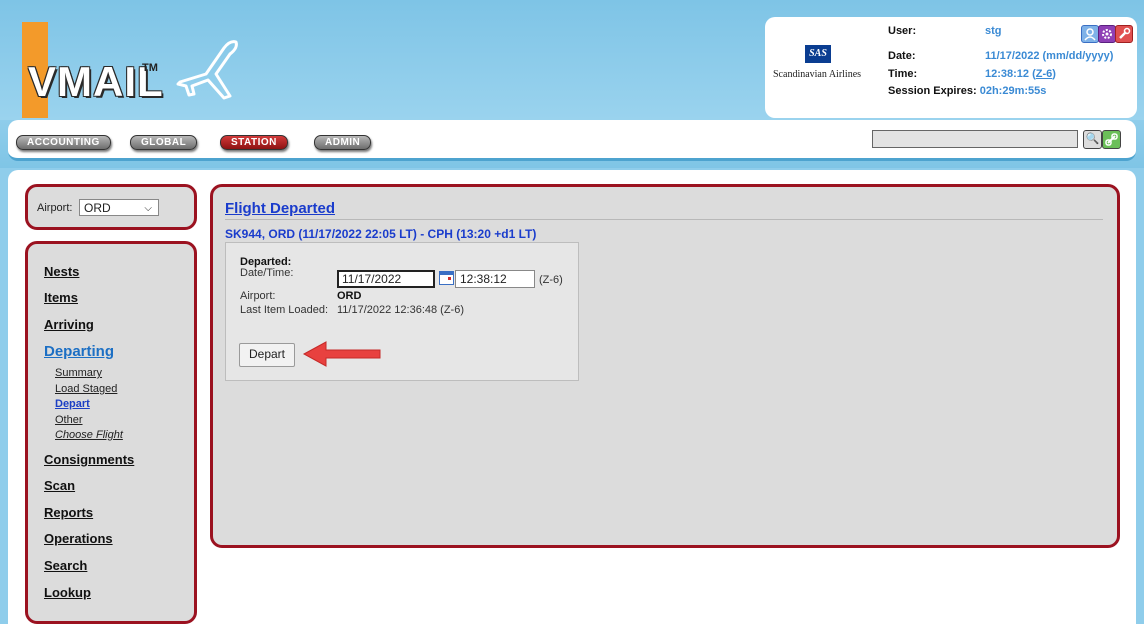  Describe the element at coordinates (1044, 74) in the screenshot. I see `timezone-link: Z-6` at that location.